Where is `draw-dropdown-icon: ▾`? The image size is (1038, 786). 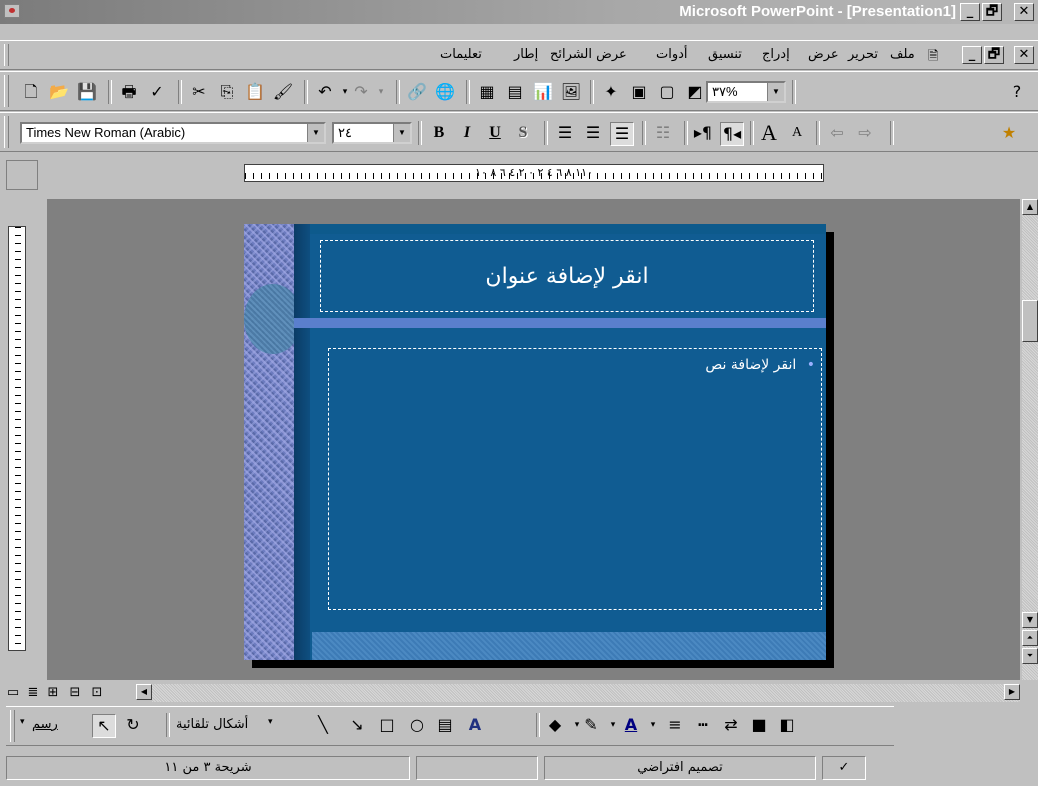 draw-dropdown-icon: ▾ is located at coordinates (22, 722).